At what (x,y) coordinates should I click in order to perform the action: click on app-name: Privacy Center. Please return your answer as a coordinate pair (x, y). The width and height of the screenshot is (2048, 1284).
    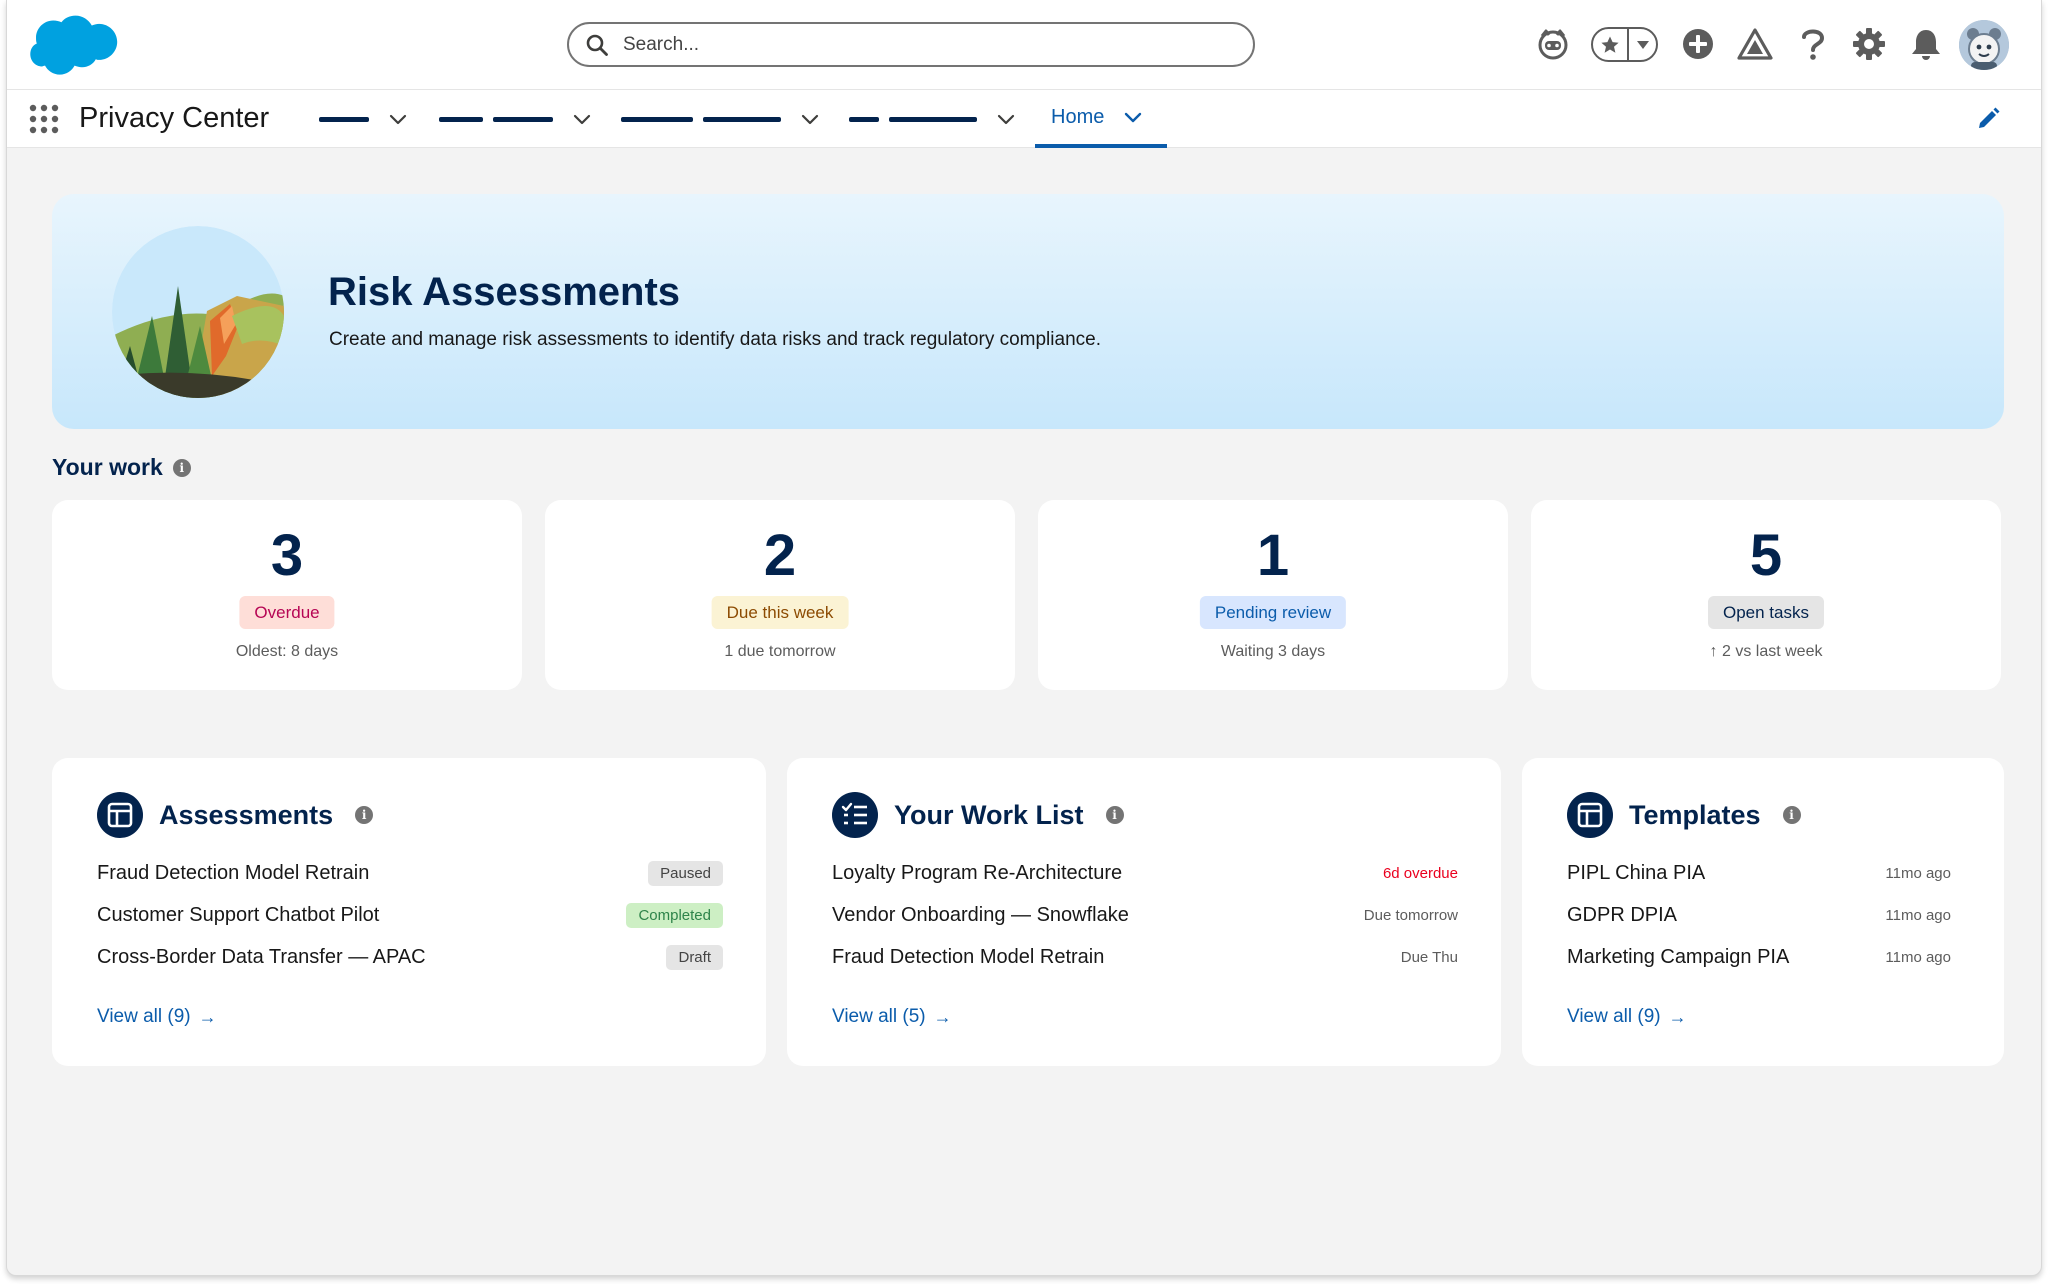
    Looking at the image, I should click on (174, 118).